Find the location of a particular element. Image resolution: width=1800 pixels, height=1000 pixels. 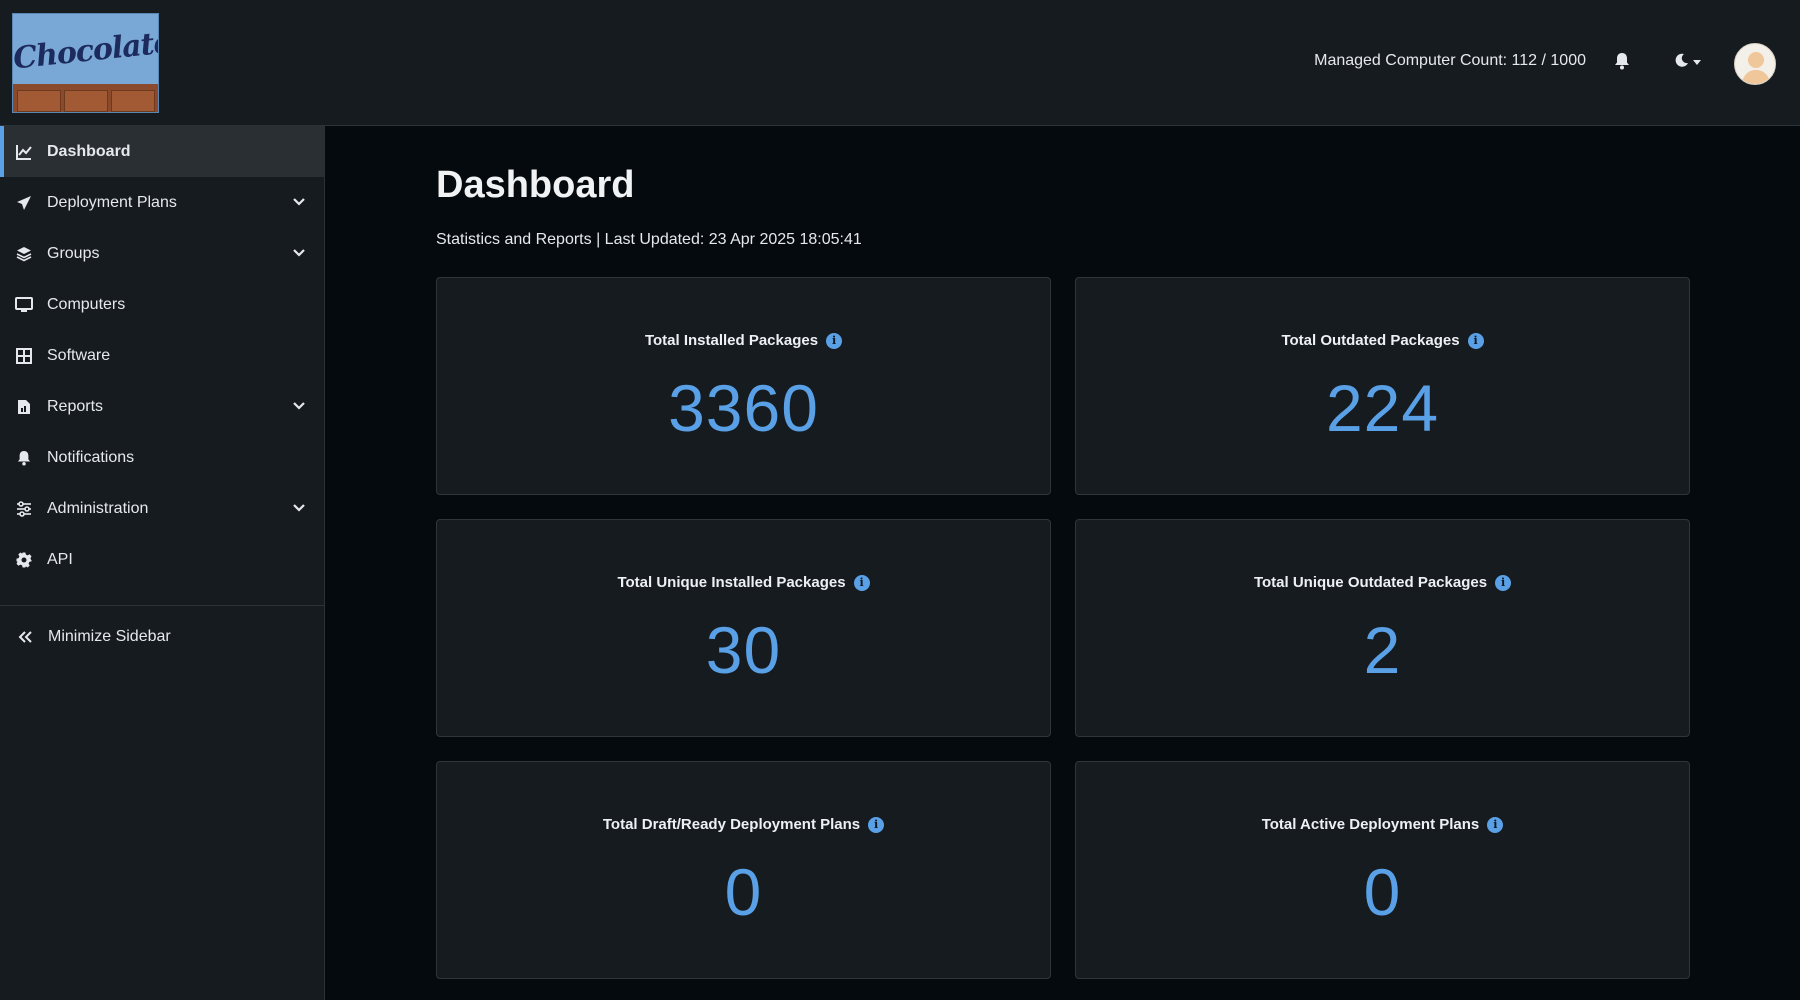

page-title: Dashboard is located at coordinates (535, 185).